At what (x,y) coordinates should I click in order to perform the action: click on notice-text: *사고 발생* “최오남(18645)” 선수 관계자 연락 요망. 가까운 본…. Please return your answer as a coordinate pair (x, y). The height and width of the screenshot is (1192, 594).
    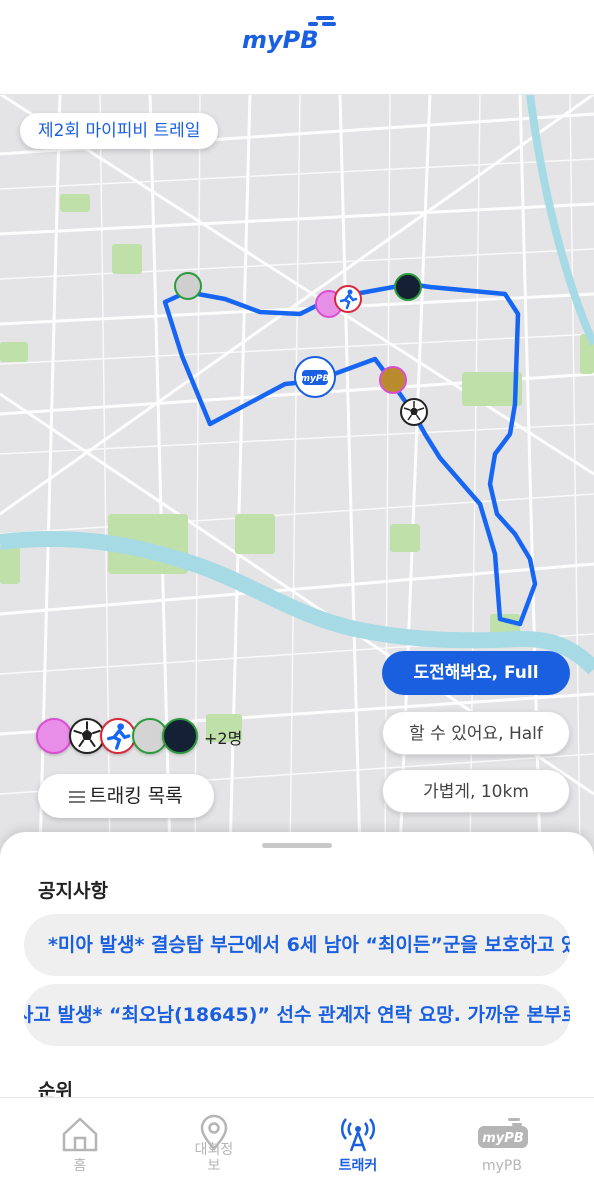
    Looking at the image, I should click on (297, 1015).